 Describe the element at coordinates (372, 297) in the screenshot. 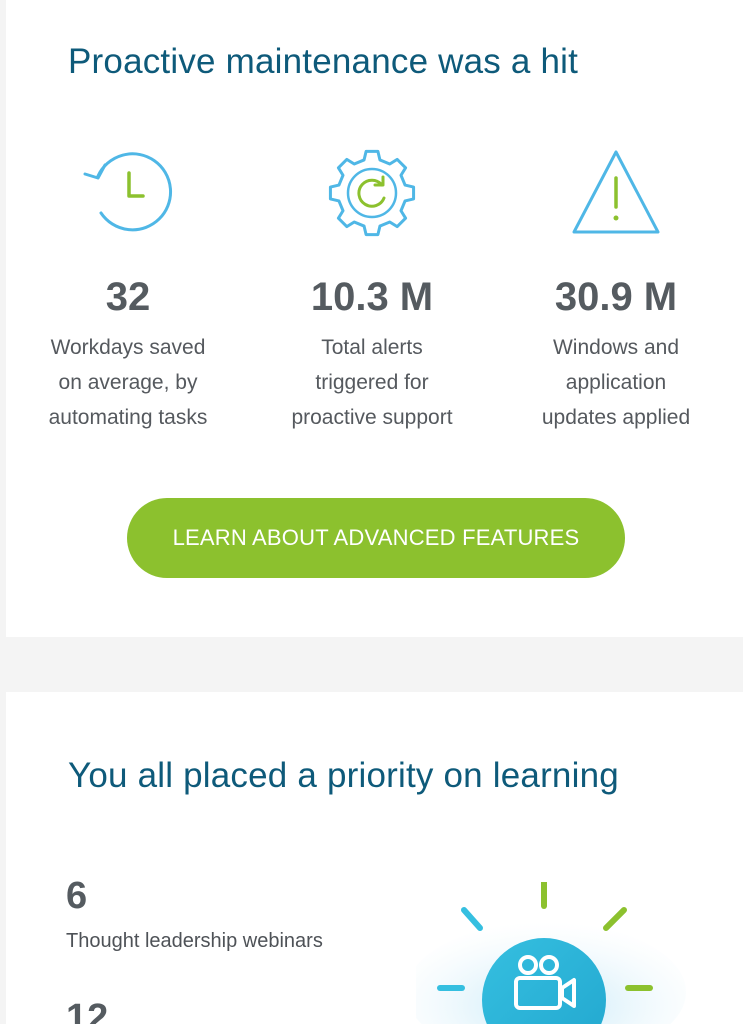

I see `stat-value: 10.3 M` at that location.